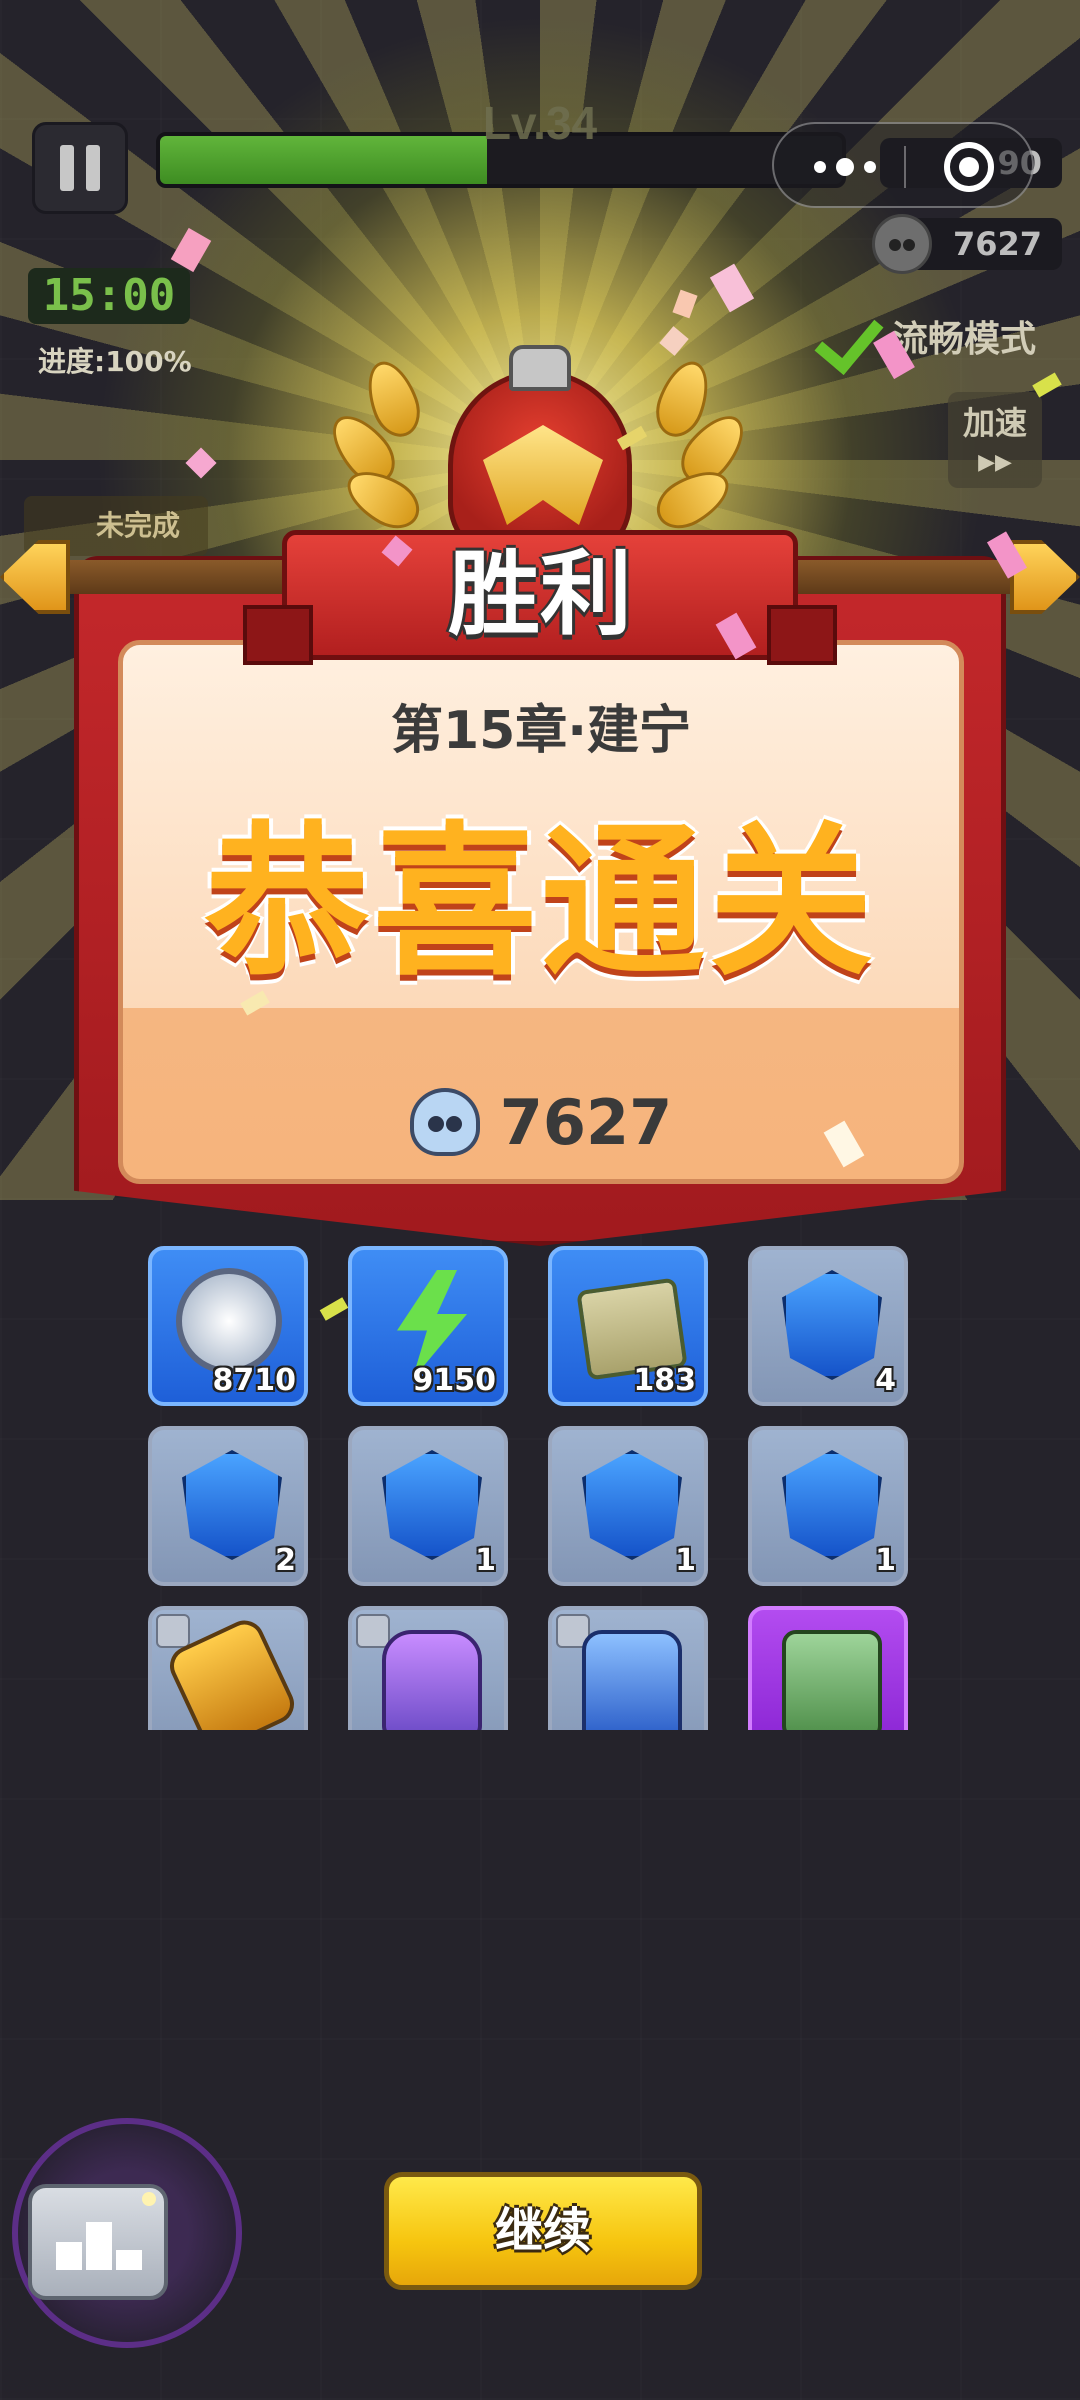 The height and width of the screenshot is (2400, 1080). I want to click on boot-gem-icon, so click(432, 1505).